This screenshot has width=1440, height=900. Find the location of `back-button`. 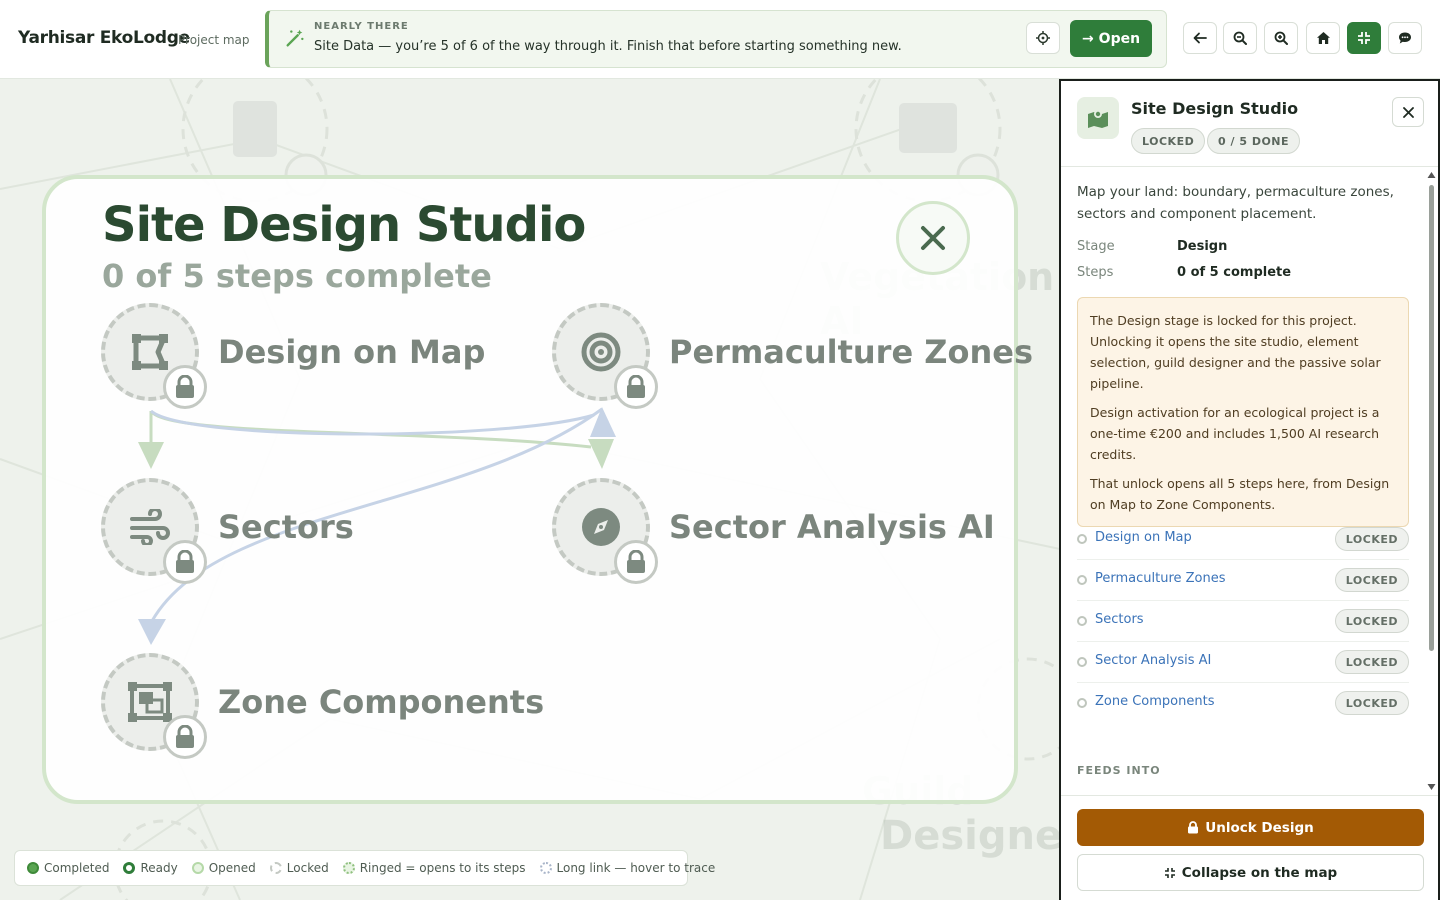

back-button is located at coordinates (1200, 38).